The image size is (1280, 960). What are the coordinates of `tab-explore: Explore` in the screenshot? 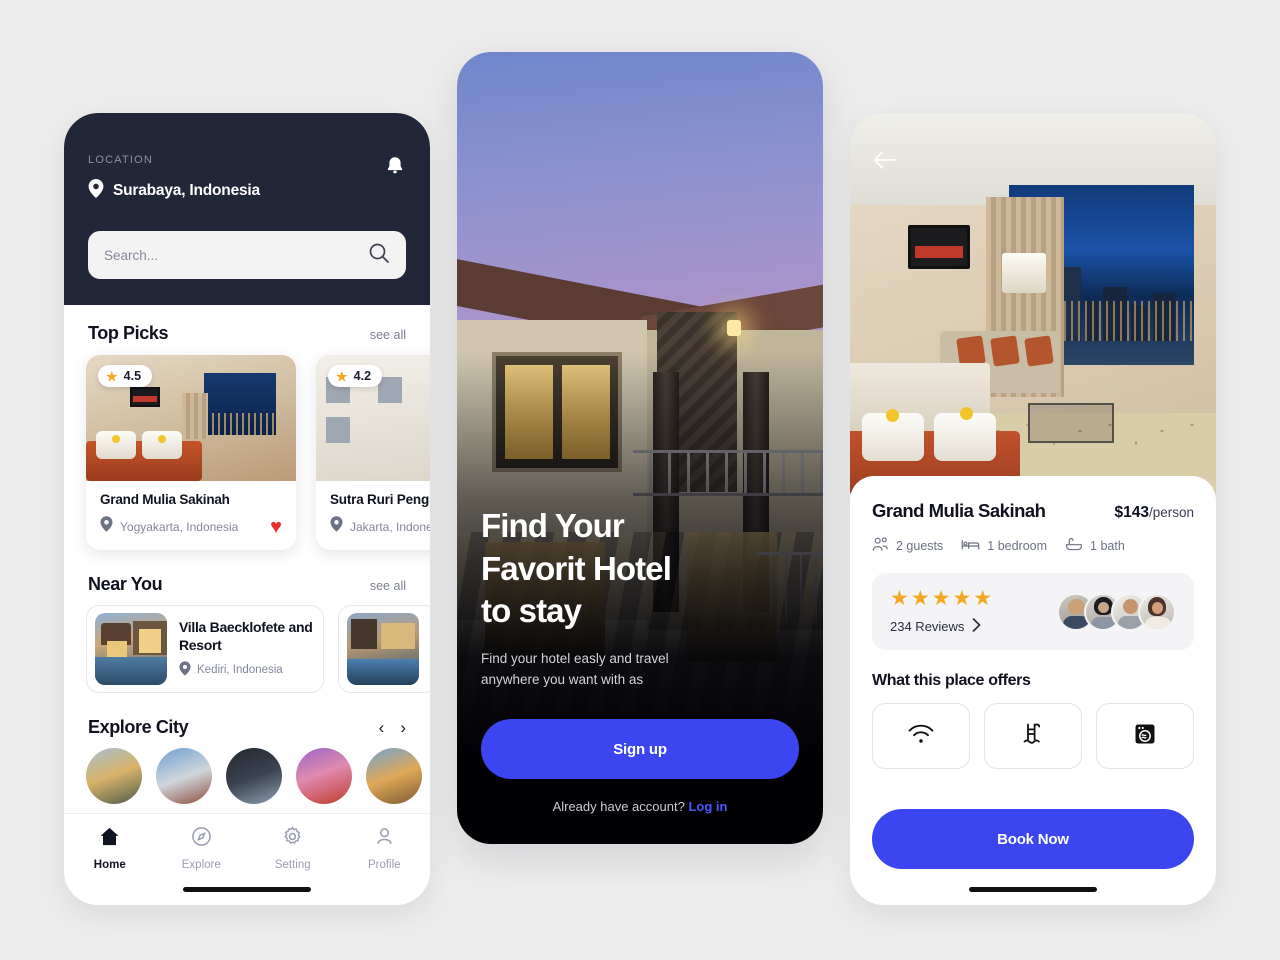 It's located at (202, 848).